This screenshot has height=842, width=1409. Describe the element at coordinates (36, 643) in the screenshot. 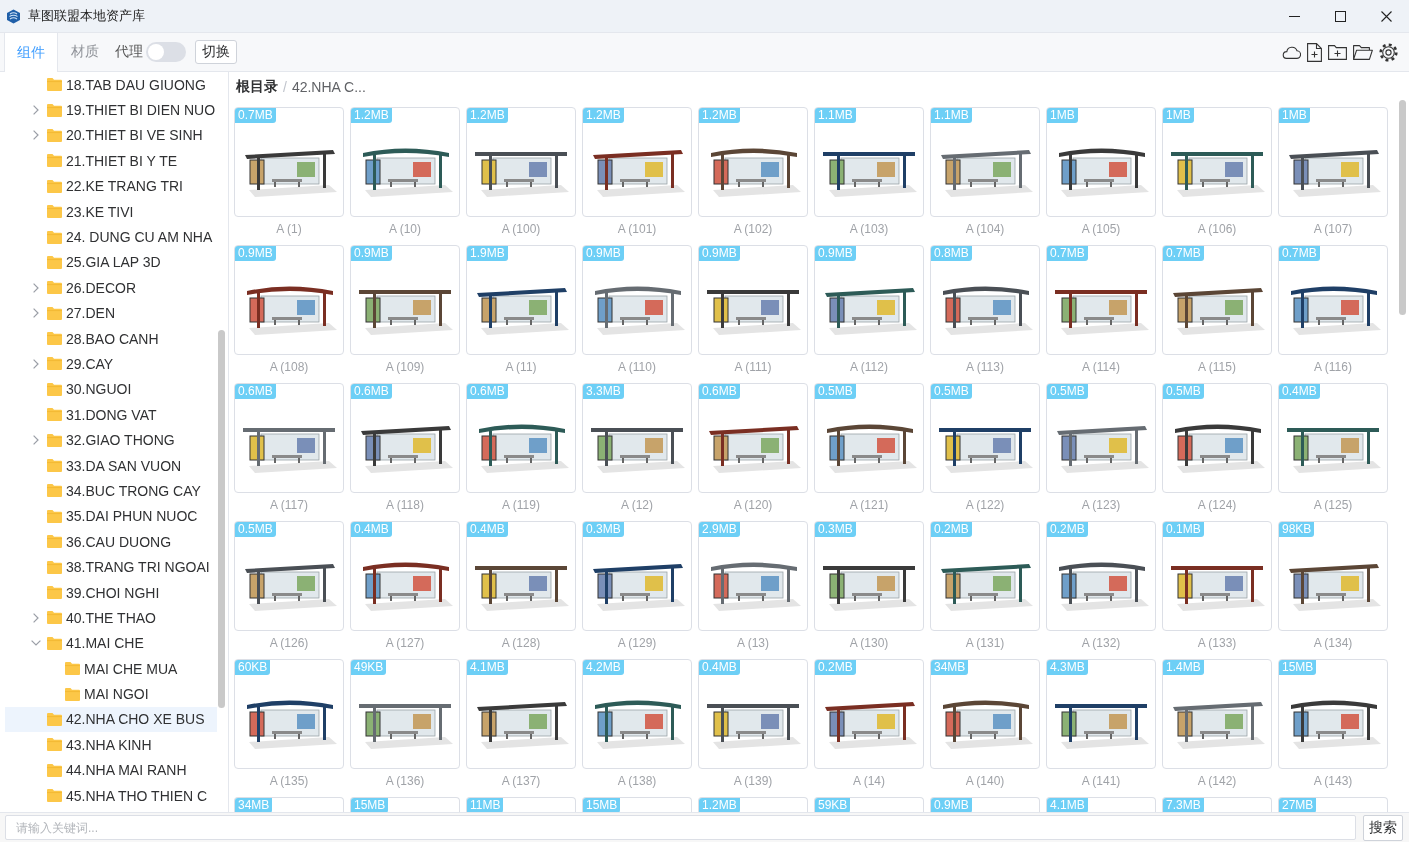

I see `chevron-down-icon` at that location.